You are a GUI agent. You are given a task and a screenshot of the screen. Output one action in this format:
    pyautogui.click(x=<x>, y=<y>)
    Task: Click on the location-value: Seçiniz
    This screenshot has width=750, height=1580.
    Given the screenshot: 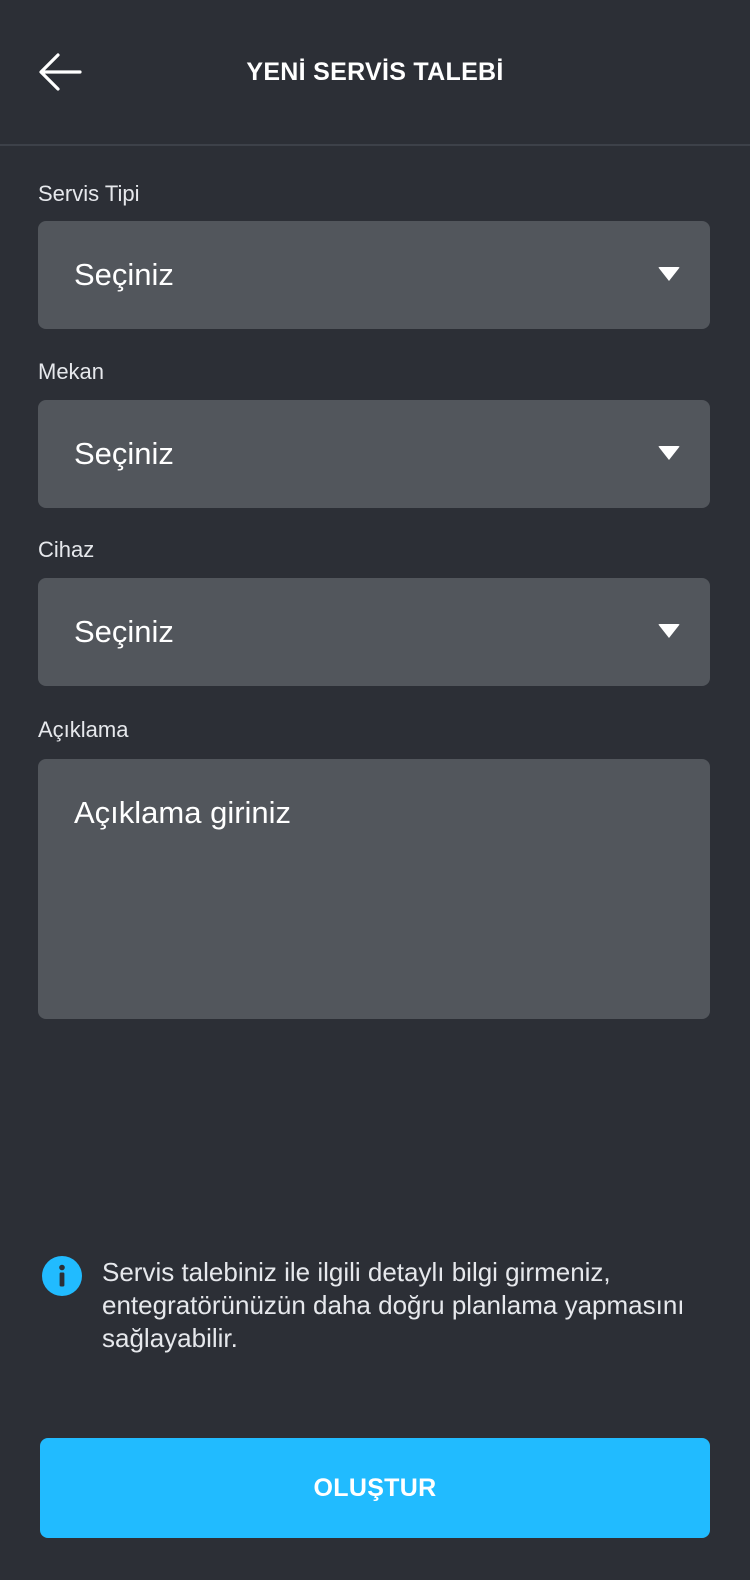 What is the action you would take?
    pyautogui.click(x=124, y=453)
    